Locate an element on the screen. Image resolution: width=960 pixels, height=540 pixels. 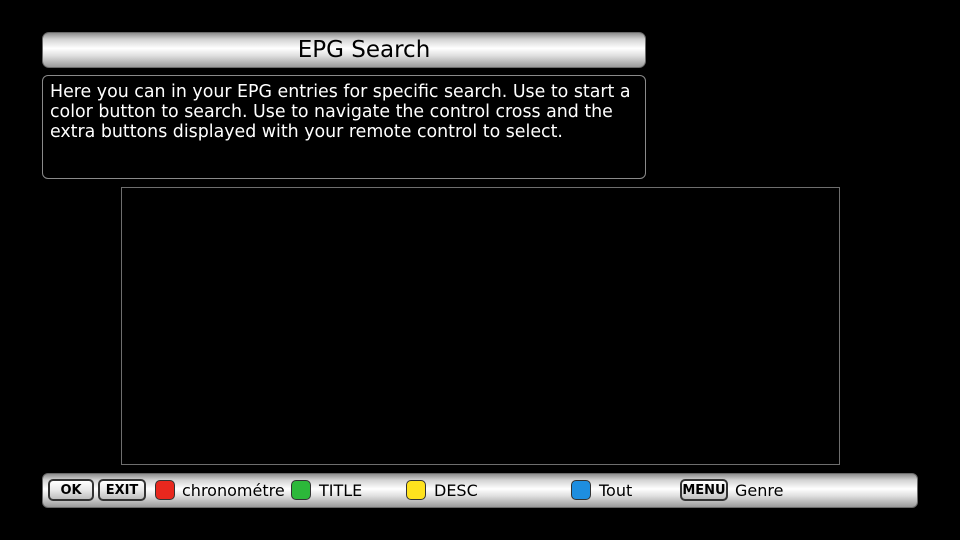
ok-button-label: OK is located at coordinates (71, 490).